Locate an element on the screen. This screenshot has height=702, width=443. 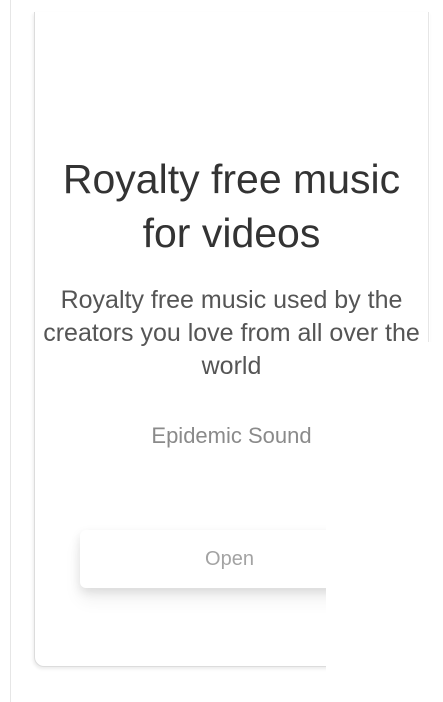
promo-headline: Royalty free music for videos is located at coordinates (231, 206).